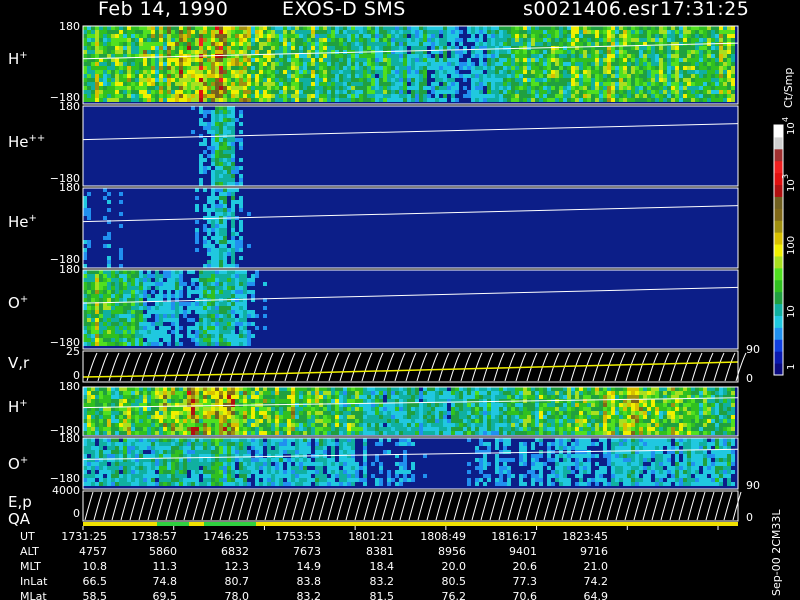 The width and height of the screenshot is (800, 600). I want to click on footer-value: 6832, so click(235, 551).